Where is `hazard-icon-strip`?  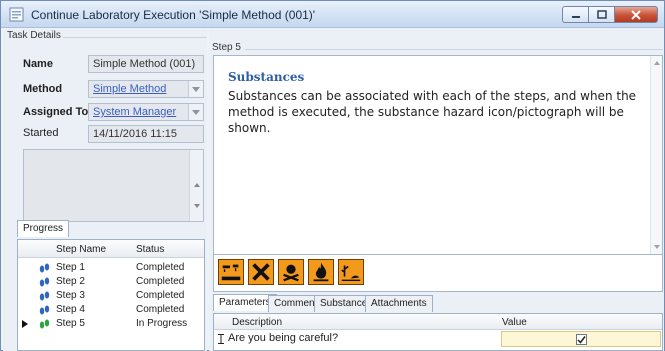
hazard-icon-strip is located at coordinates (438, 273).